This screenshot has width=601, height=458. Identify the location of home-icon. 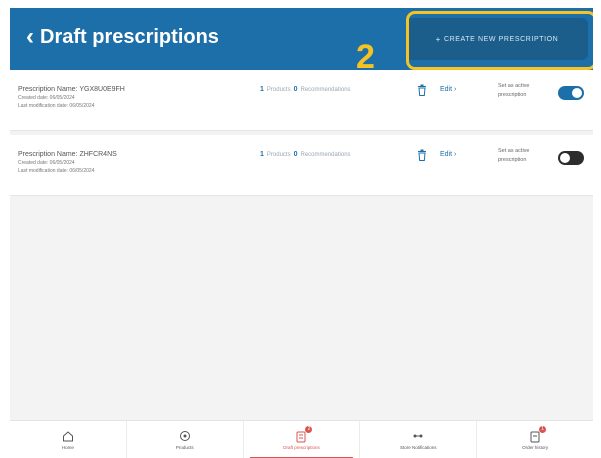
(67, 436).